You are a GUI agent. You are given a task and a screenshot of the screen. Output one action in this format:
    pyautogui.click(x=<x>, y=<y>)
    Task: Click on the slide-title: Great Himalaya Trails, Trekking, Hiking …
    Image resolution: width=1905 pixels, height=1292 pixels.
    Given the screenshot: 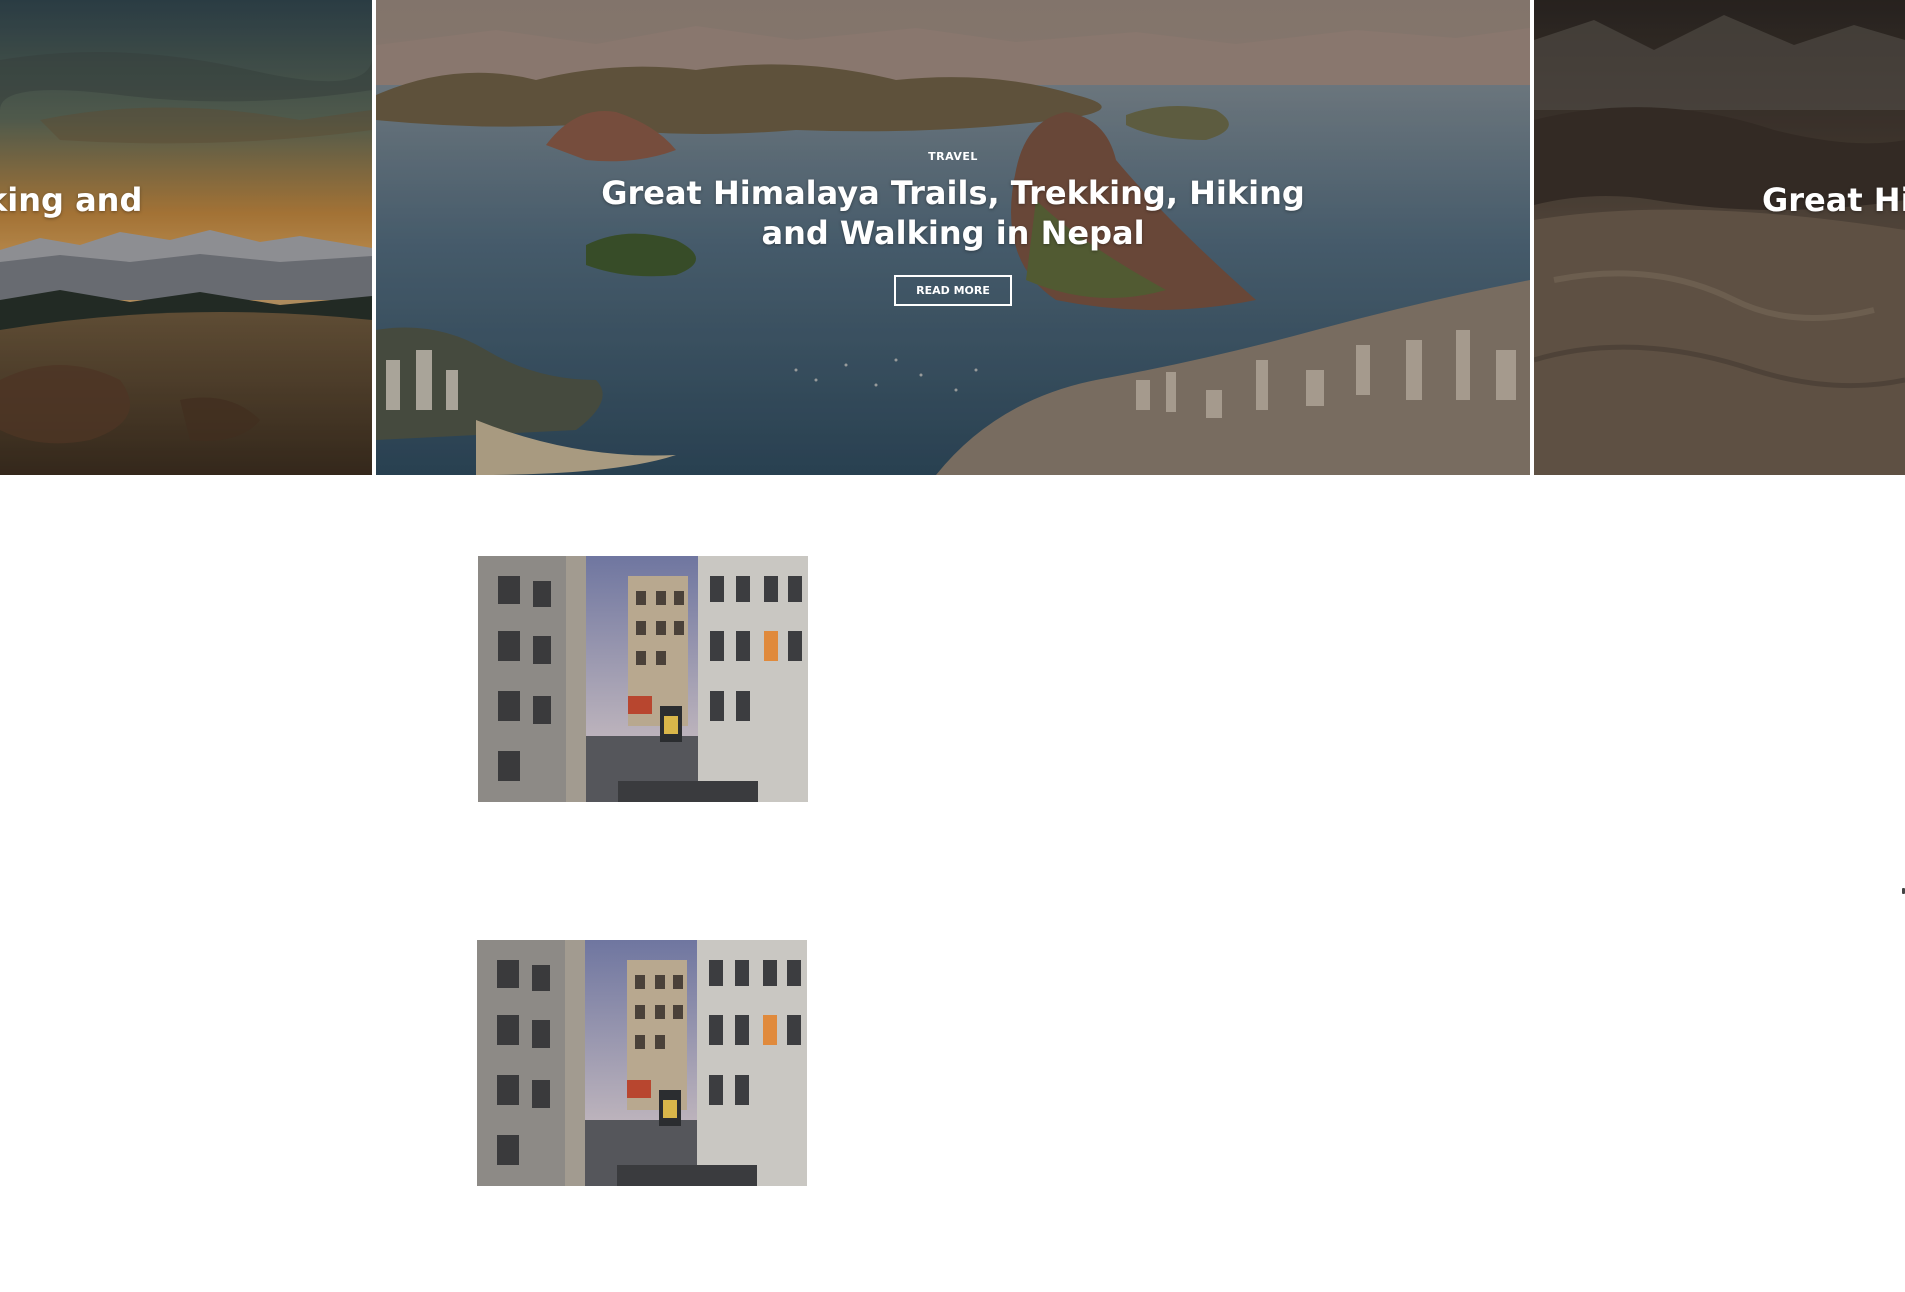 What is the action you would take?
    pyautogui.click(x=953, y=213)
    